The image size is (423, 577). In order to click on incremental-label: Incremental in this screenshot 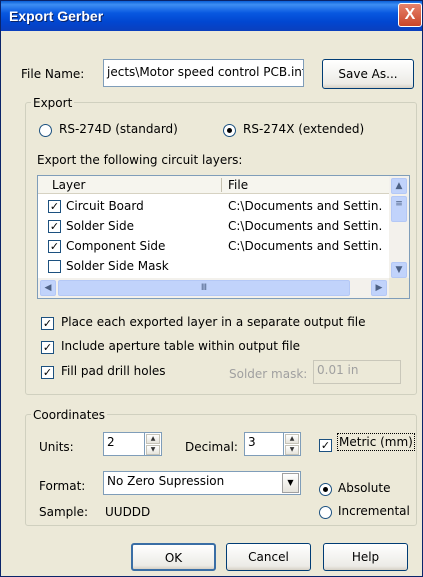, I will do `click(374, 511)`.